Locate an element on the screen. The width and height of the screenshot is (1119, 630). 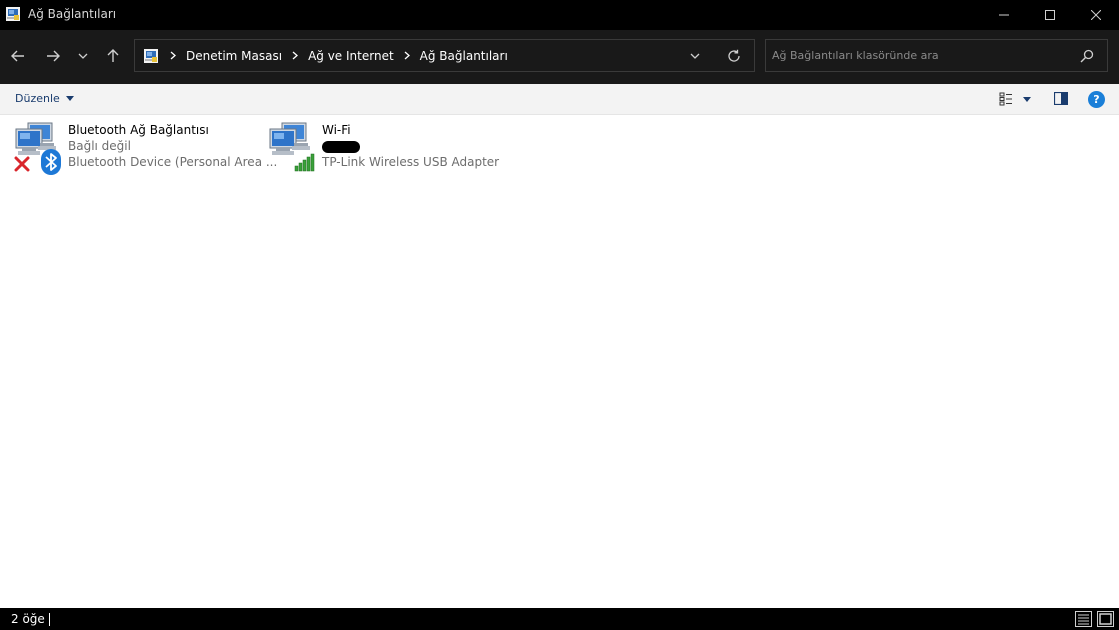
view-options-dropdown is located at coordinates (1027, 99).